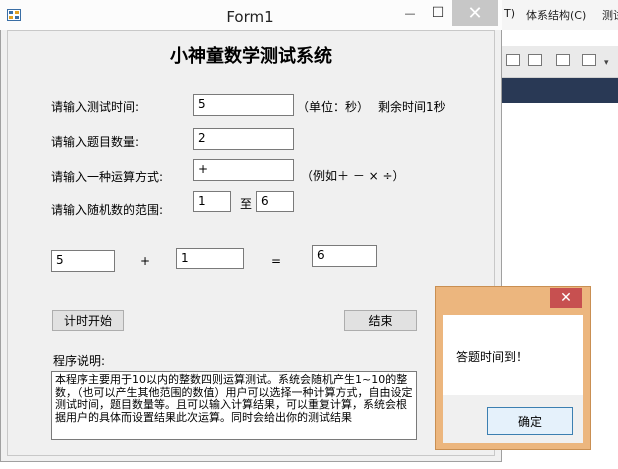 The width and height of the screenshot is (618, 469). What do you see at coordinates (95, 107) in the screenshot?
I see `time-label: 请输入测试时间:` at bounding box center [95, 107].